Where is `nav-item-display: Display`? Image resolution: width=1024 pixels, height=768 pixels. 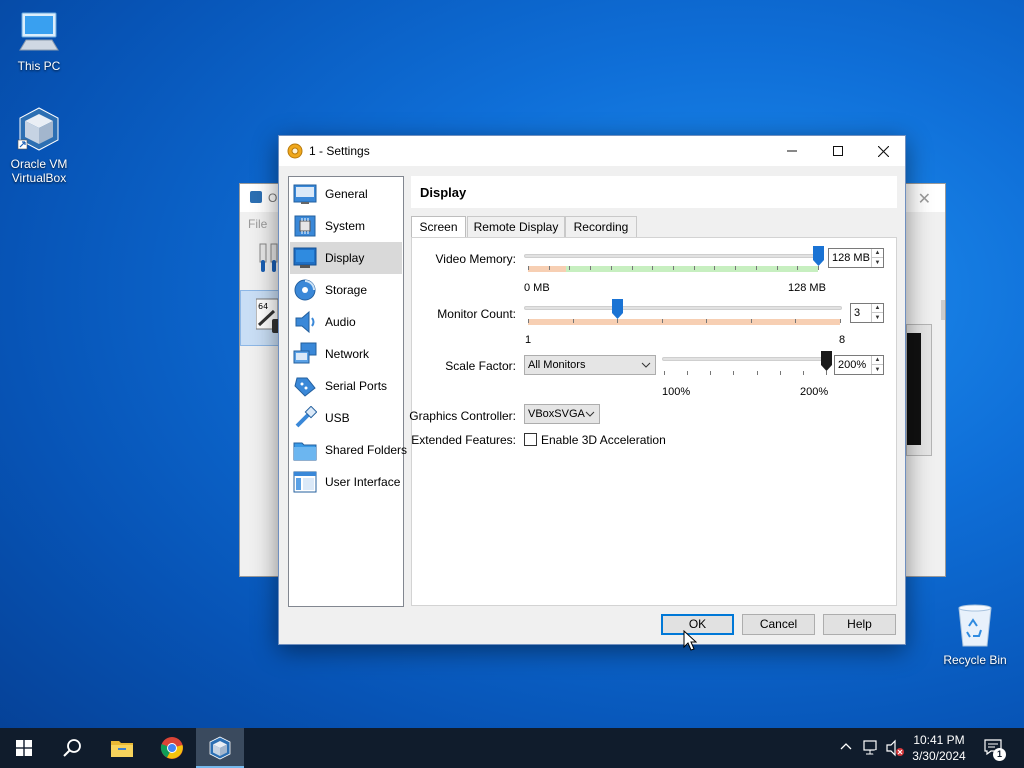
nav-item-display: Display is located at coordinates (346, 258).